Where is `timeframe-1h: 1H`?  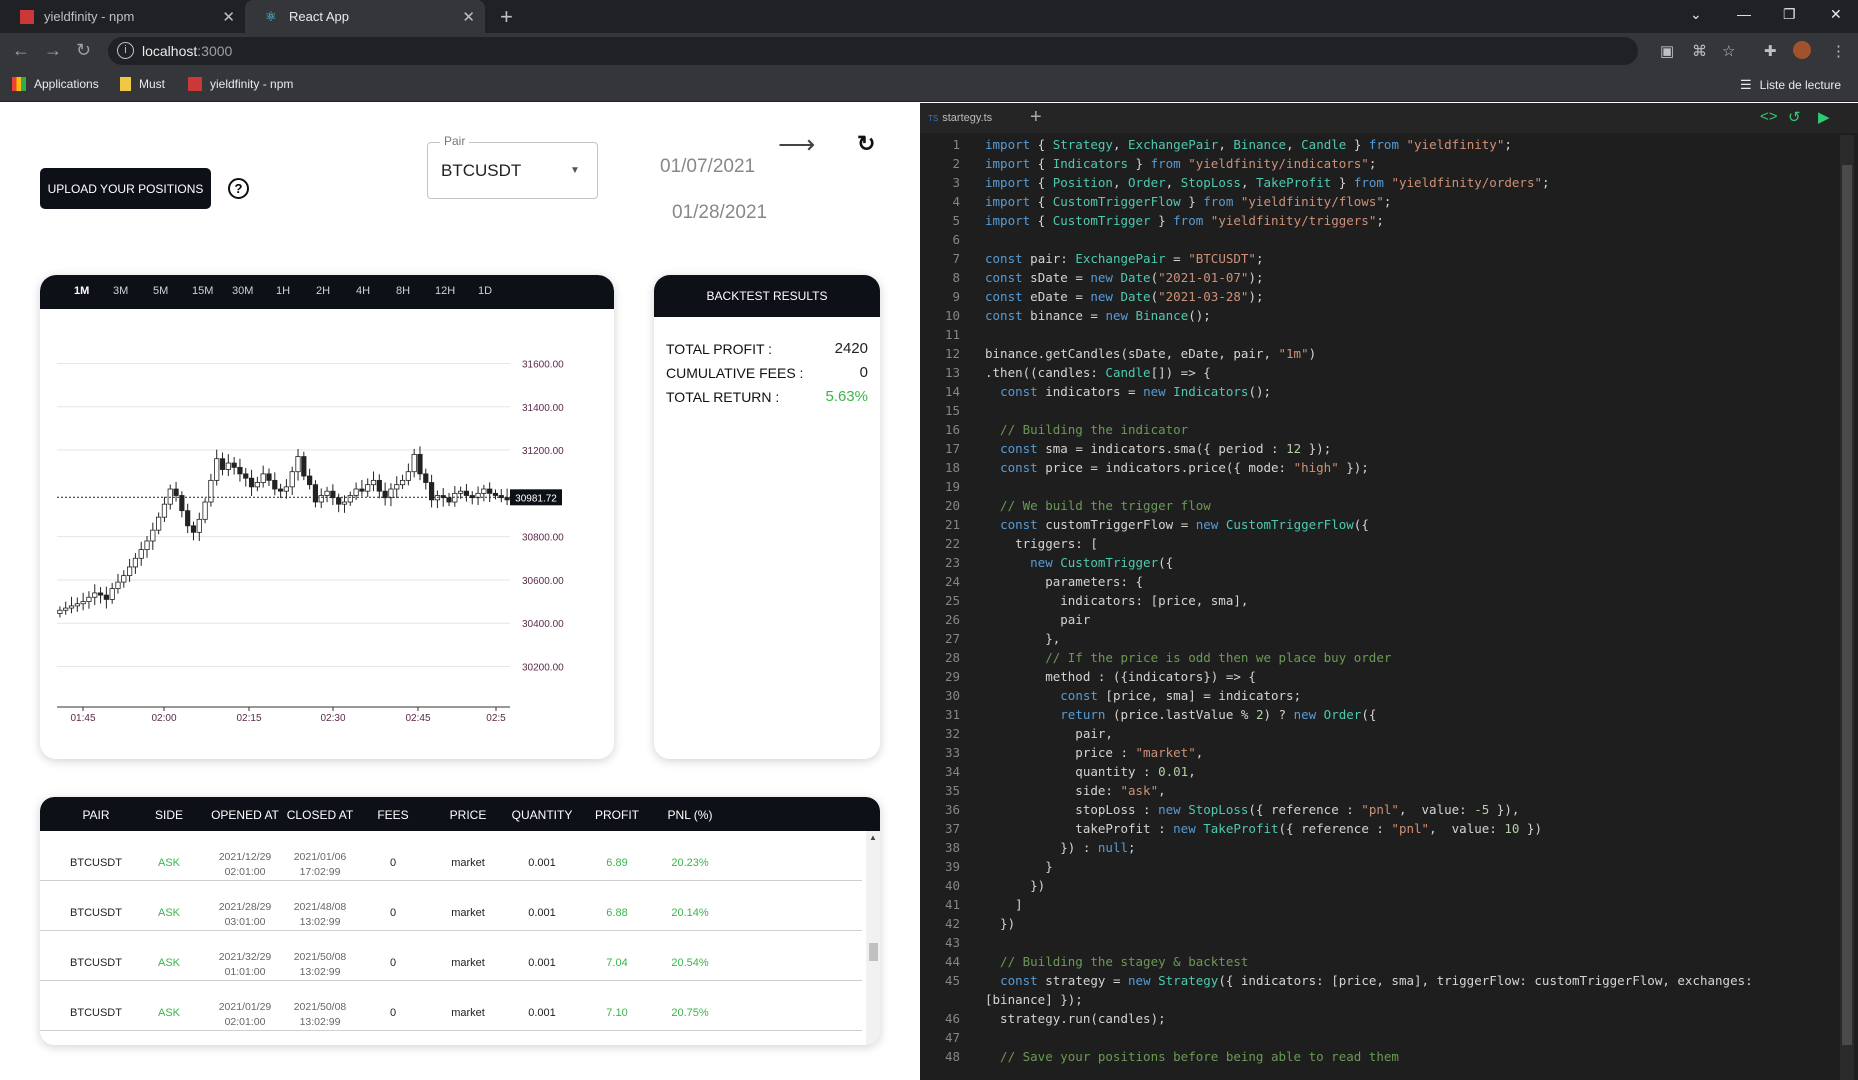 timeframe-1h: 1H is located at coordinates (283, 291).